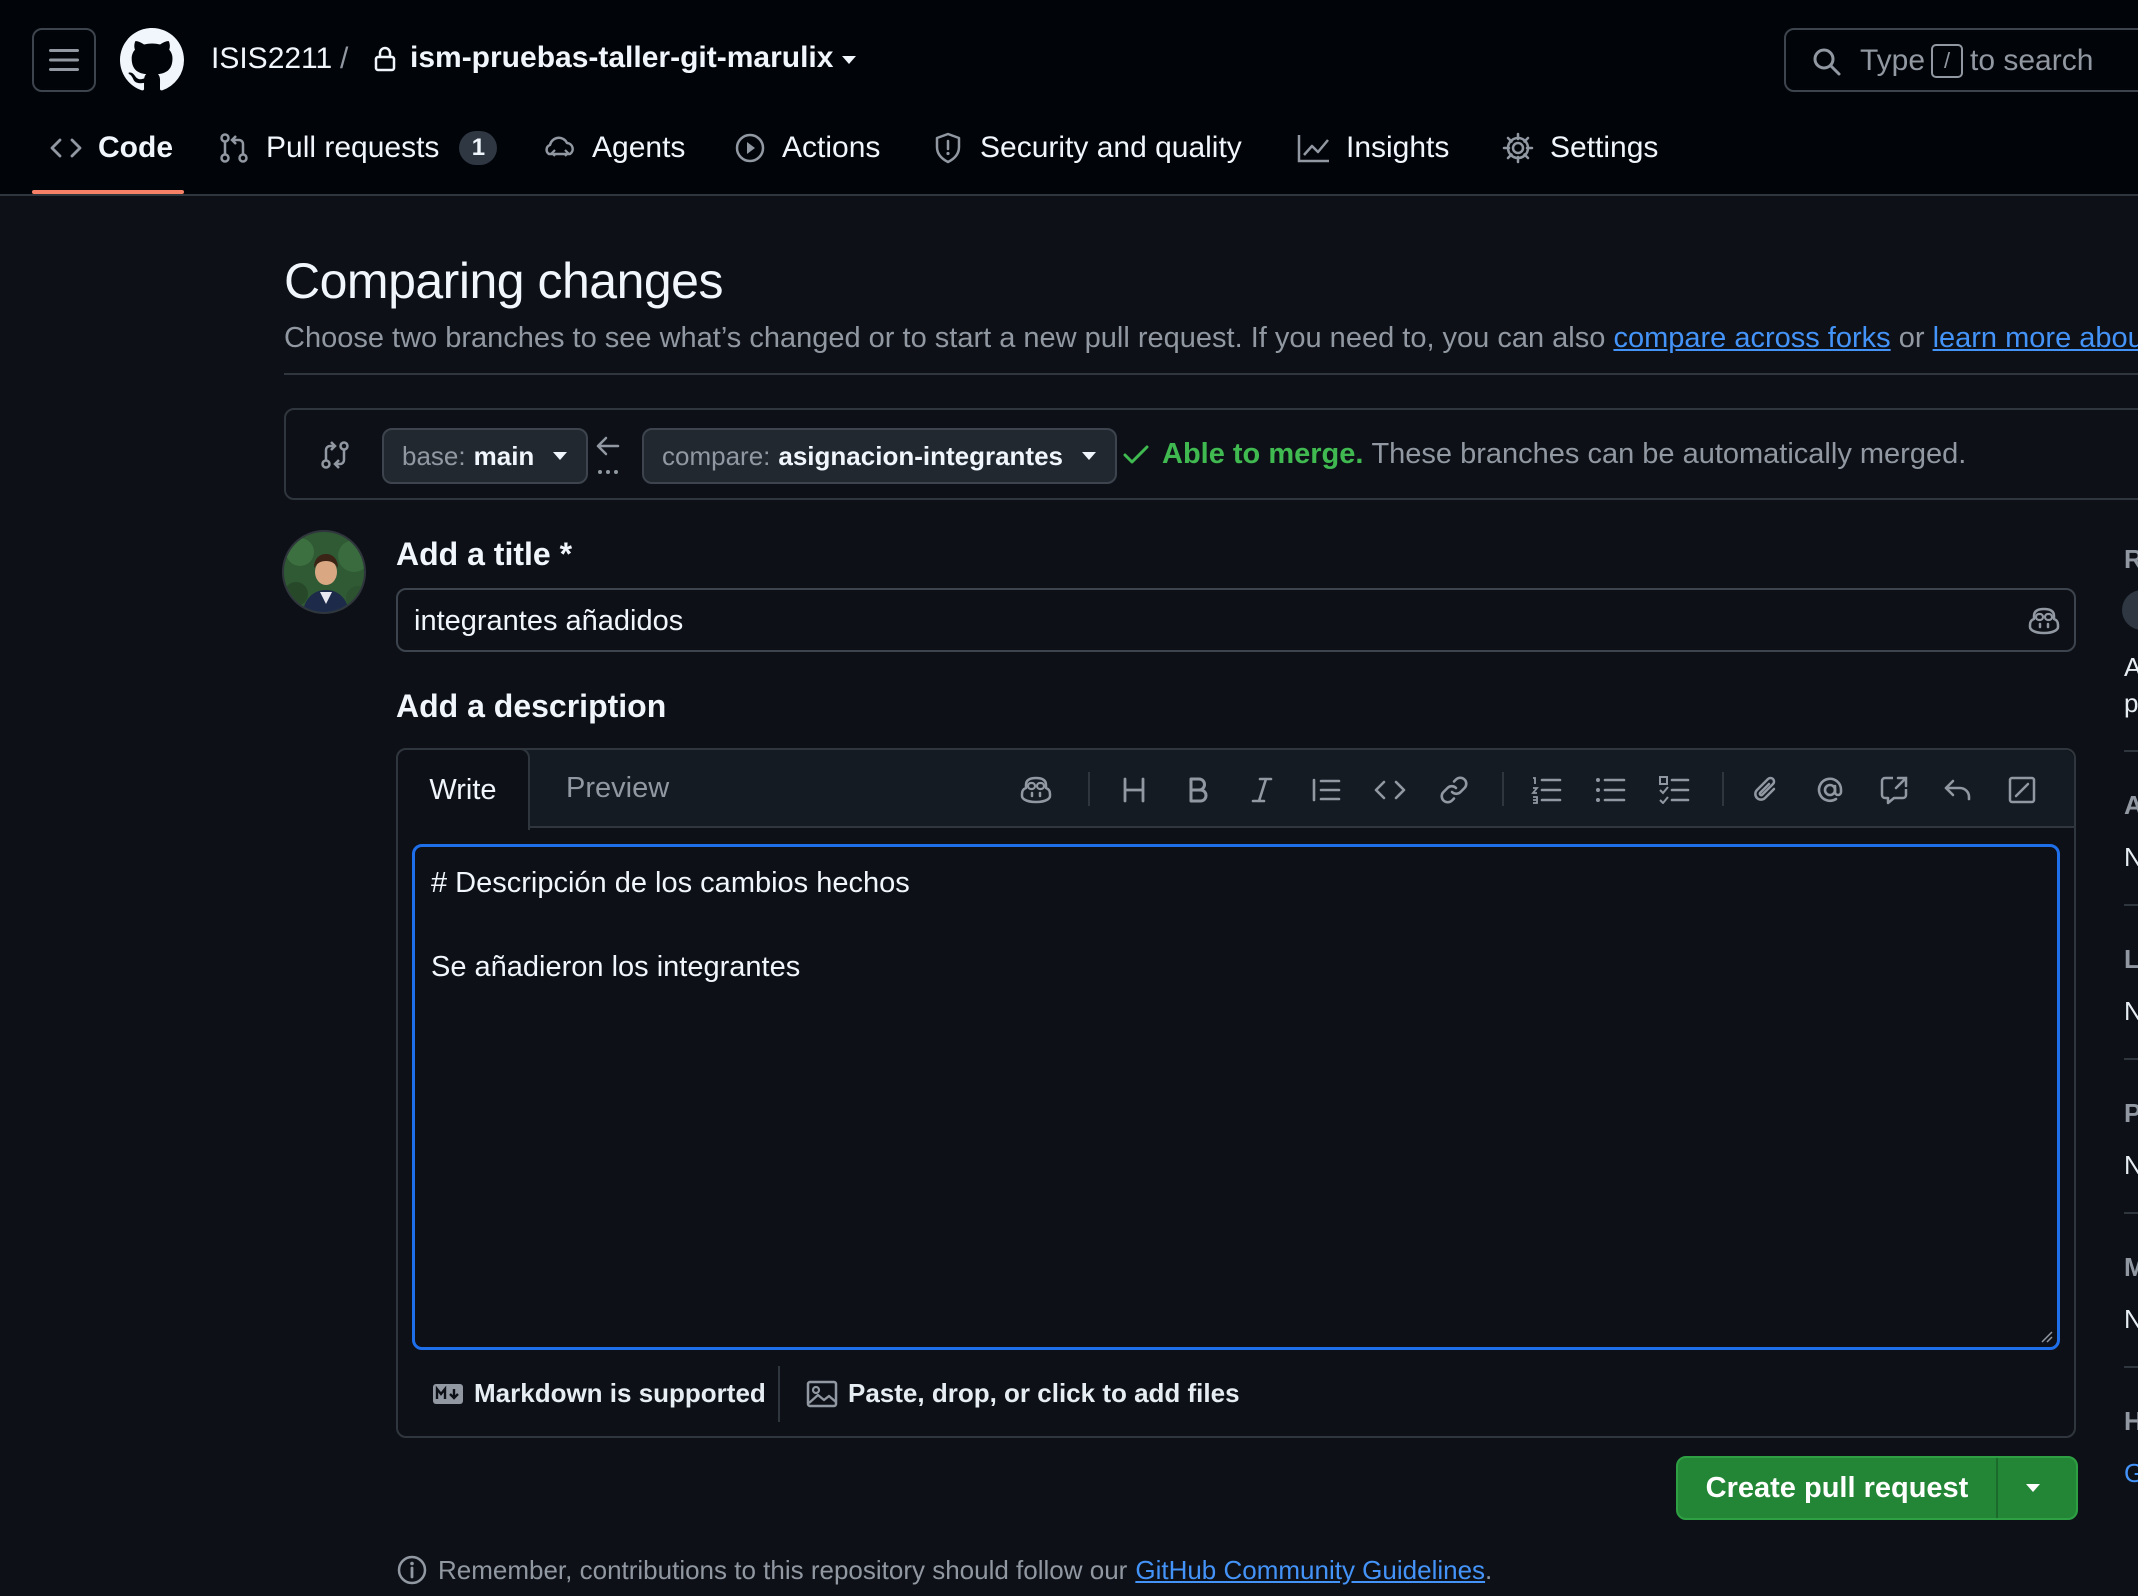 The width and height of the screenshot is (2138, 1596). What do you see at coordinates (324, 572) in the screenshot?
I see `avatar` at bounding box center [324, 572].